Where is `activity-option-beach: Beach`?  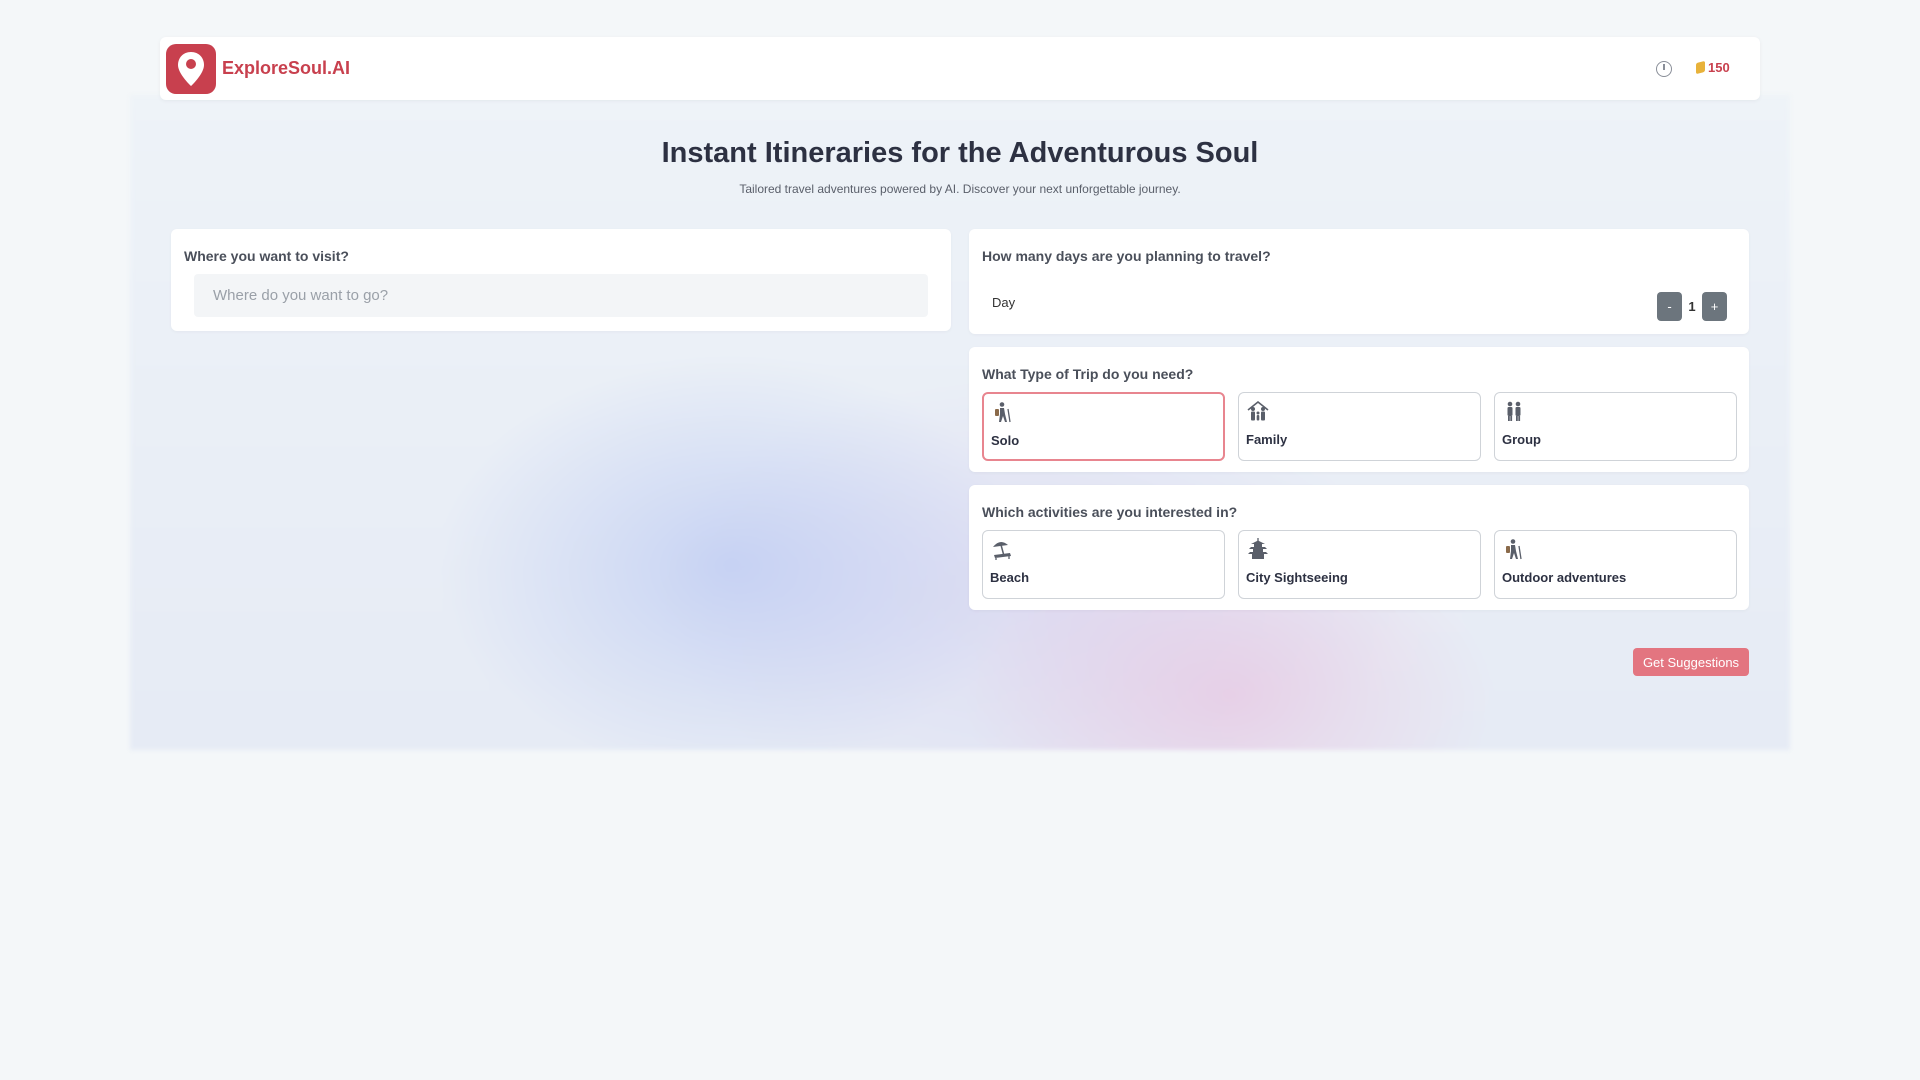 activity-option-beach: Beach is located at coordinates (1103, 564).